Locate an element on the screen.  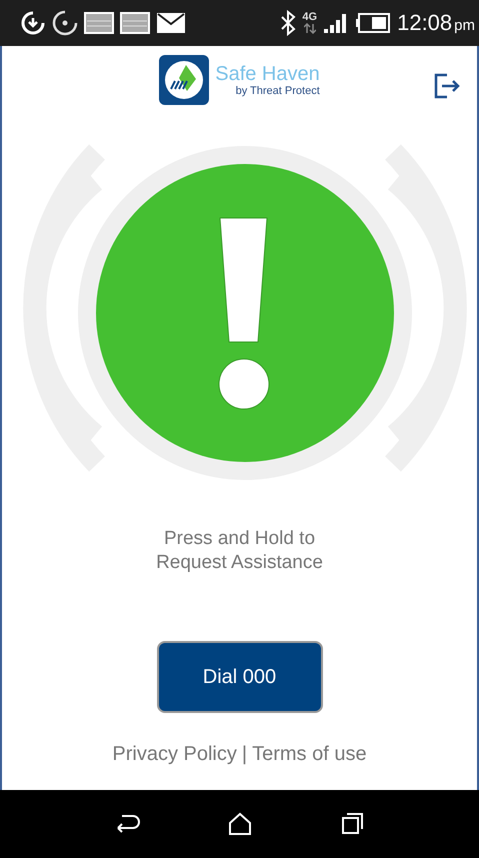
sync-icon is located at coordinates (33, 23).